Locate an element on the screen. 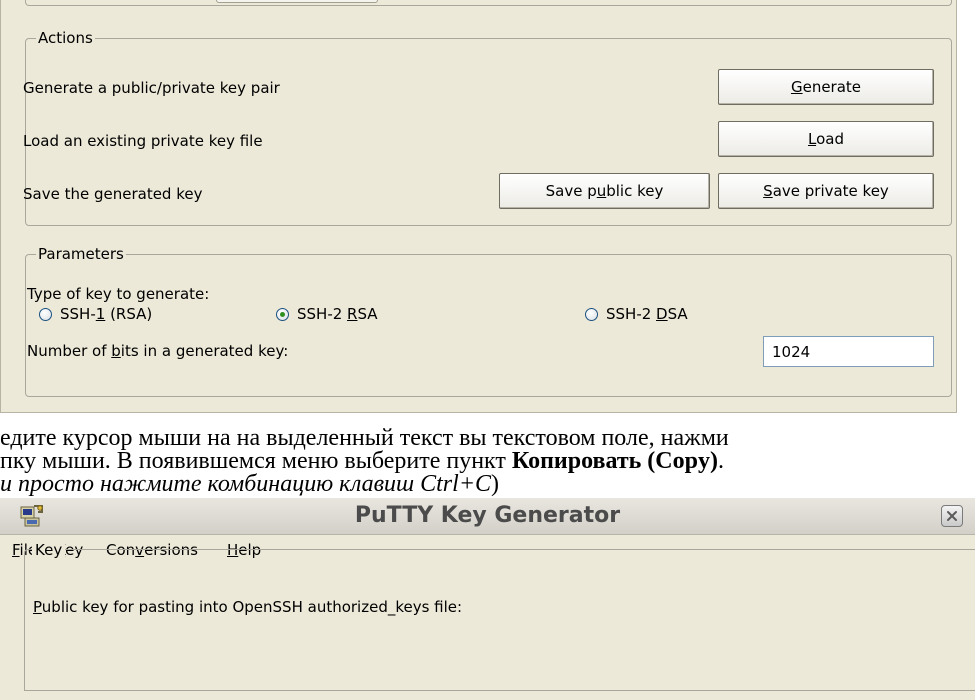 The height and width of the screenshot is (700, 975). radio-ssh2-dsa: SSH-2 DSA is located at coordinates (636, 314).